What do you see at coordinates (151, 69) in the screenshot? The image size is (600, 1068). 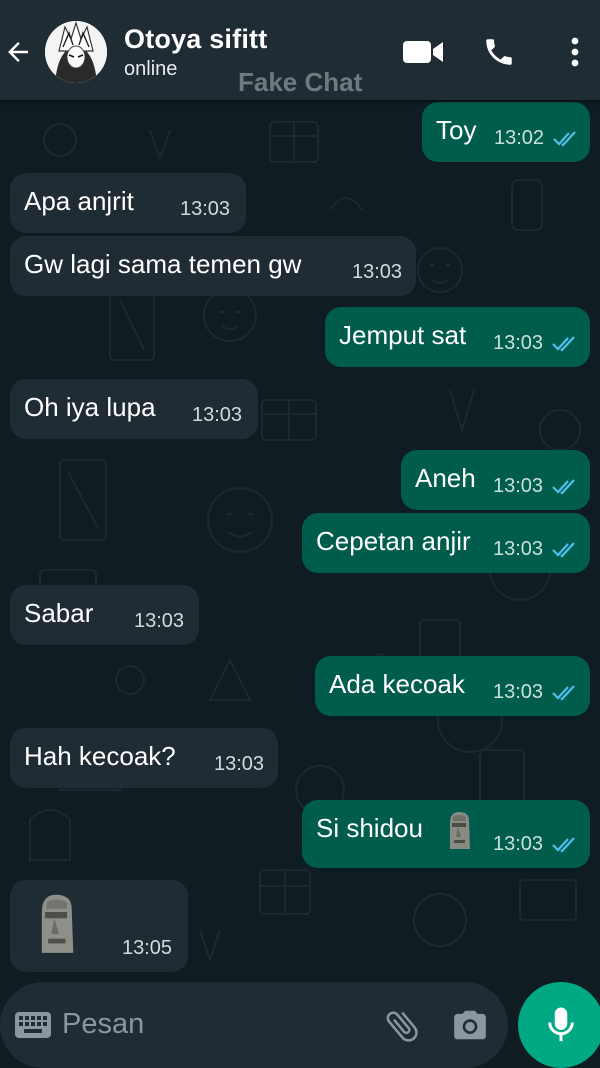 I see `contact-status: online` at bounding box center [151, 69].